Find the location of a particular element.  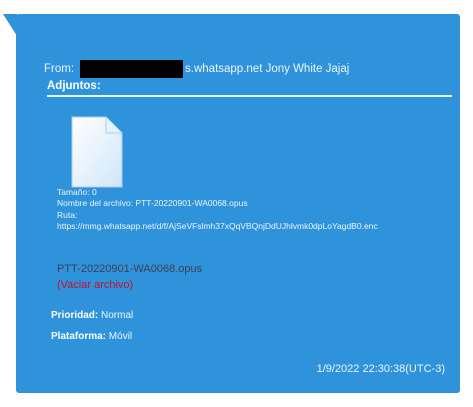

priority-row: Prioridad: Normal is located at coordinates (92, 315).